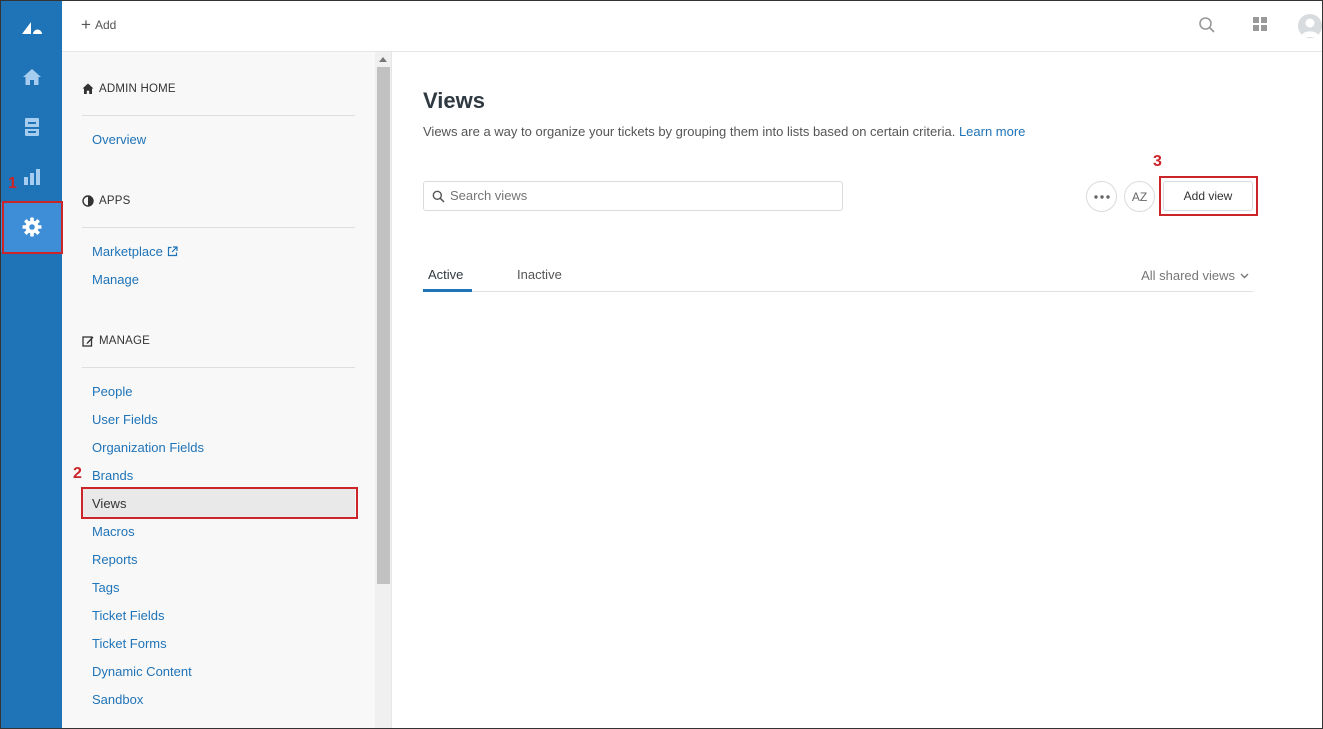 This screenshot has width=1323, height=729. I want to click on tab-inactive: Inactive, so click(539, 274).